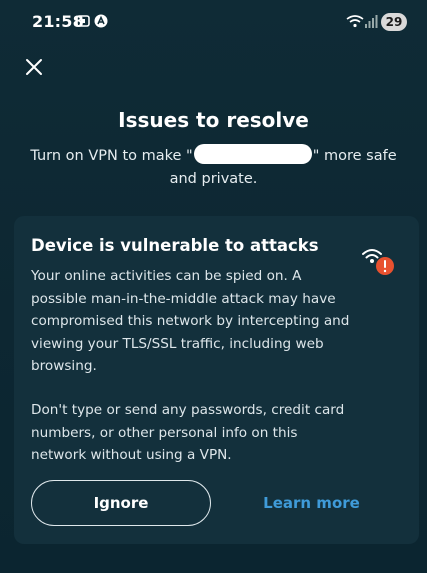  Describe the element at coordinates (111, 156) in the screenshot. I see `subtitle-prefix: Turn on VPN to make "` at that location.